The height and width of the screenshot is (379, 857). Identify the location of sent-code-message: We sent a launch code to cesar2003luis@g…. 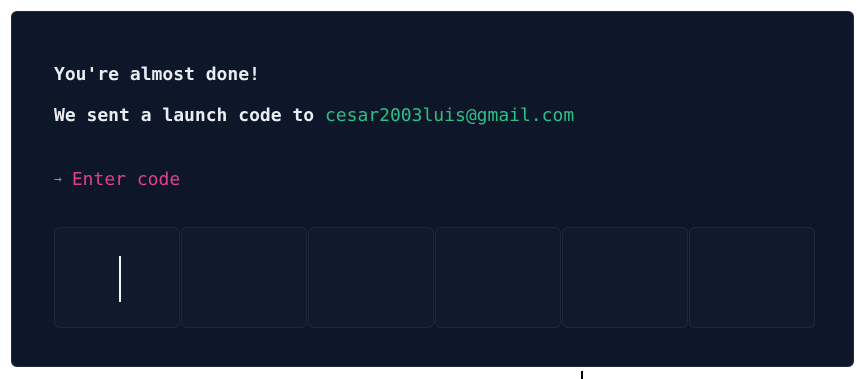
(314, 115).